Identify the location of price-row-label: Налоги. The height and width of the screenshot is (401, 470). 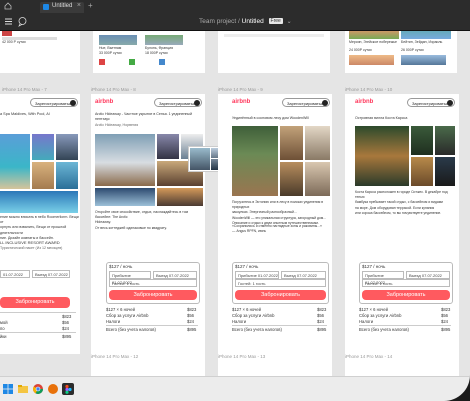
(366, 321).